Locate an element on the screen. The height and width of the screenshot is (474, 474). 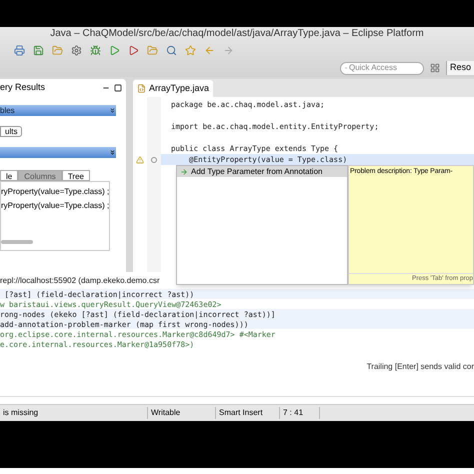
arrow-icon is located at coordinates (184, 172).